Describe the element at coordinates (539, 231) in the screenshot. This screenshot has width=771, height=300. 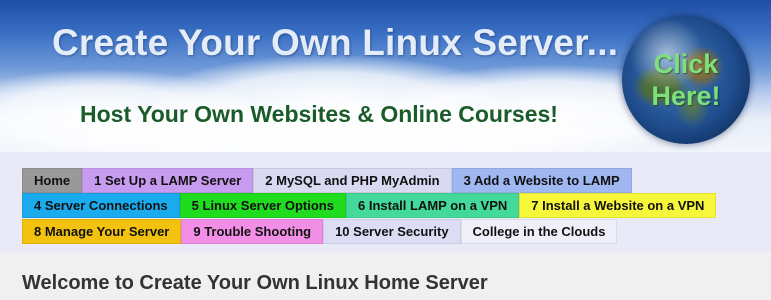
I see `nav-item-college-in-the-clouds: College in the Clouds` at that location.